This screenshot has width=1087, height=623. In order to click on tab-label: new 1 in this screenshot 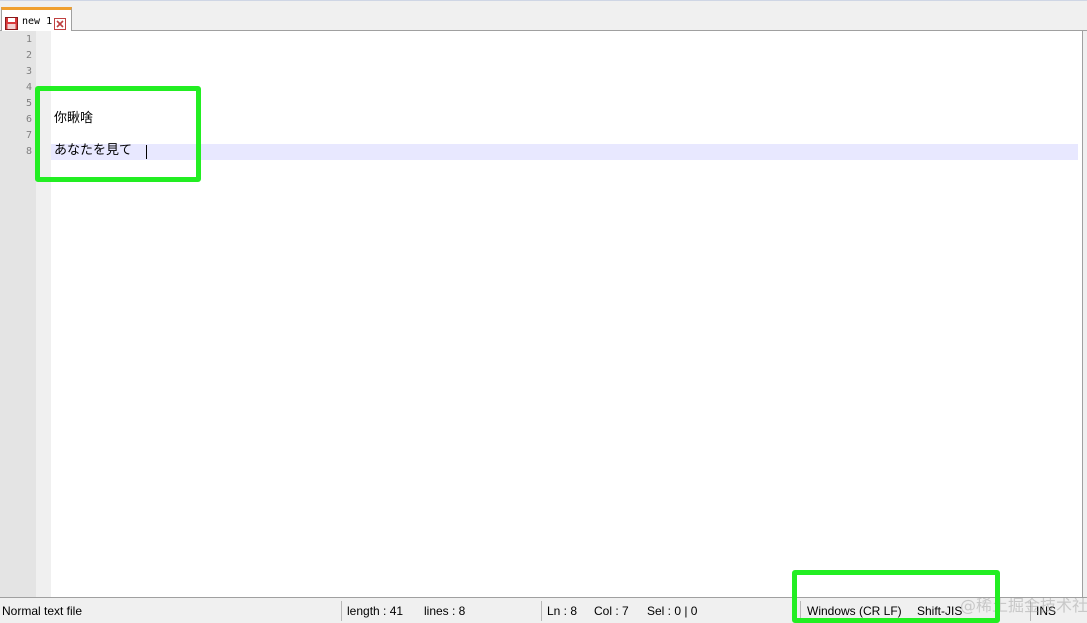, I will do `click(37, 21)`.